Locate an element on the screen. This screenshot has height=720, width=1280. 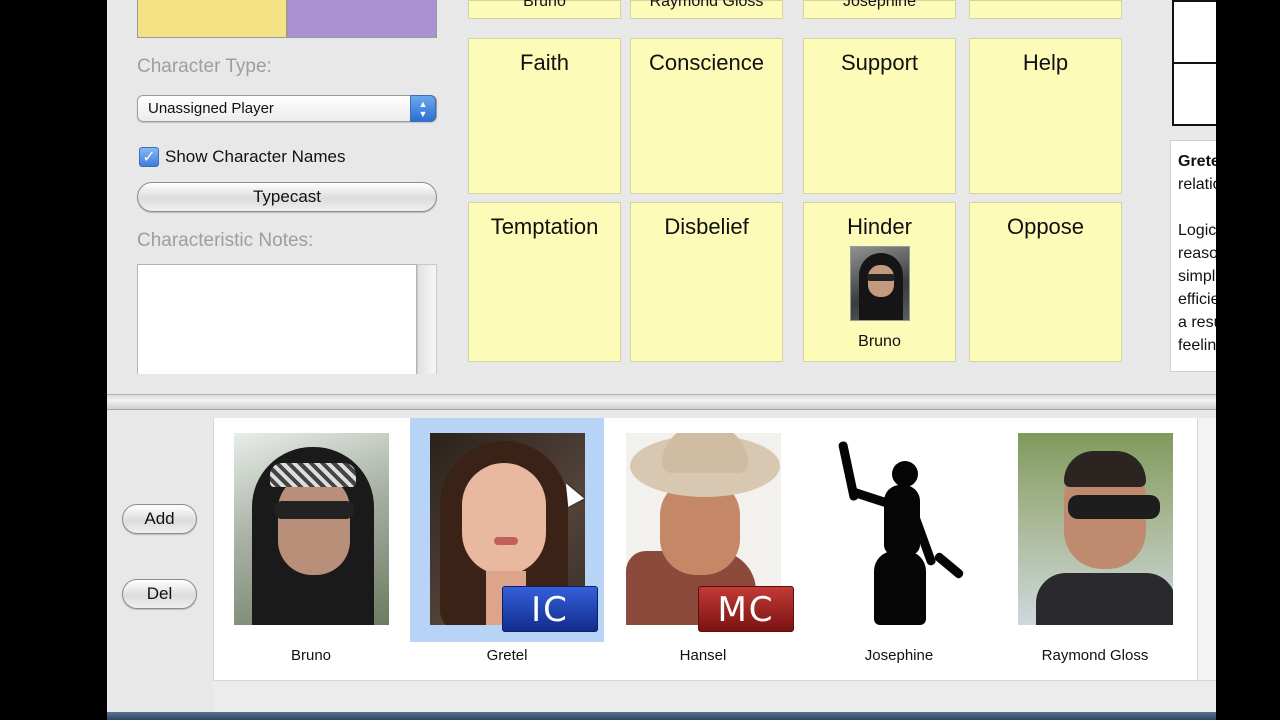
grid-cell-faith: Faith is located at coordinates (544, 116).